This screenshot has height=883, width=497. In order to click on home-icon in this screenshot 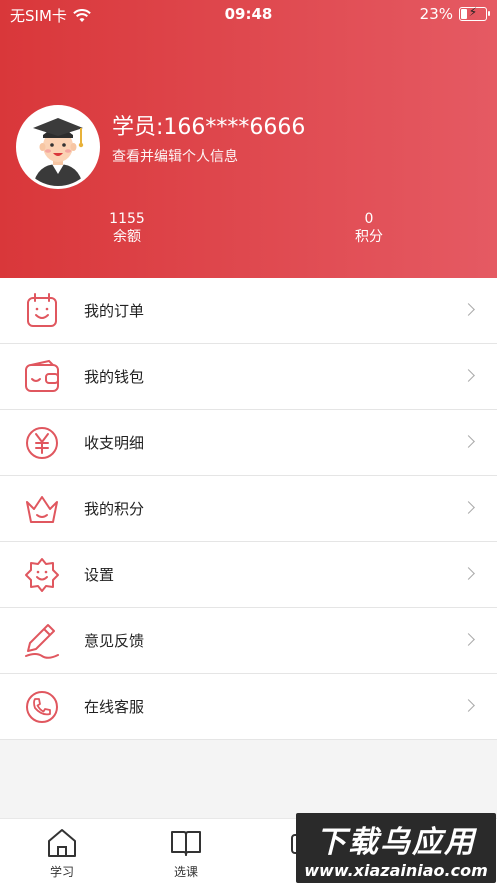, I will do `click(62, 843)`.